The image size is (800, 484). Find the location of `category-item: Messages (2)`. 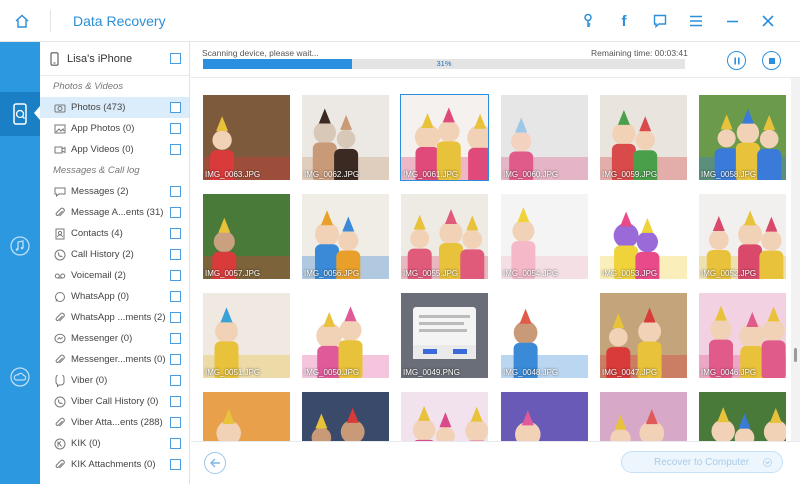

category-item: Messages (2) is located at coordinates (114, 191).